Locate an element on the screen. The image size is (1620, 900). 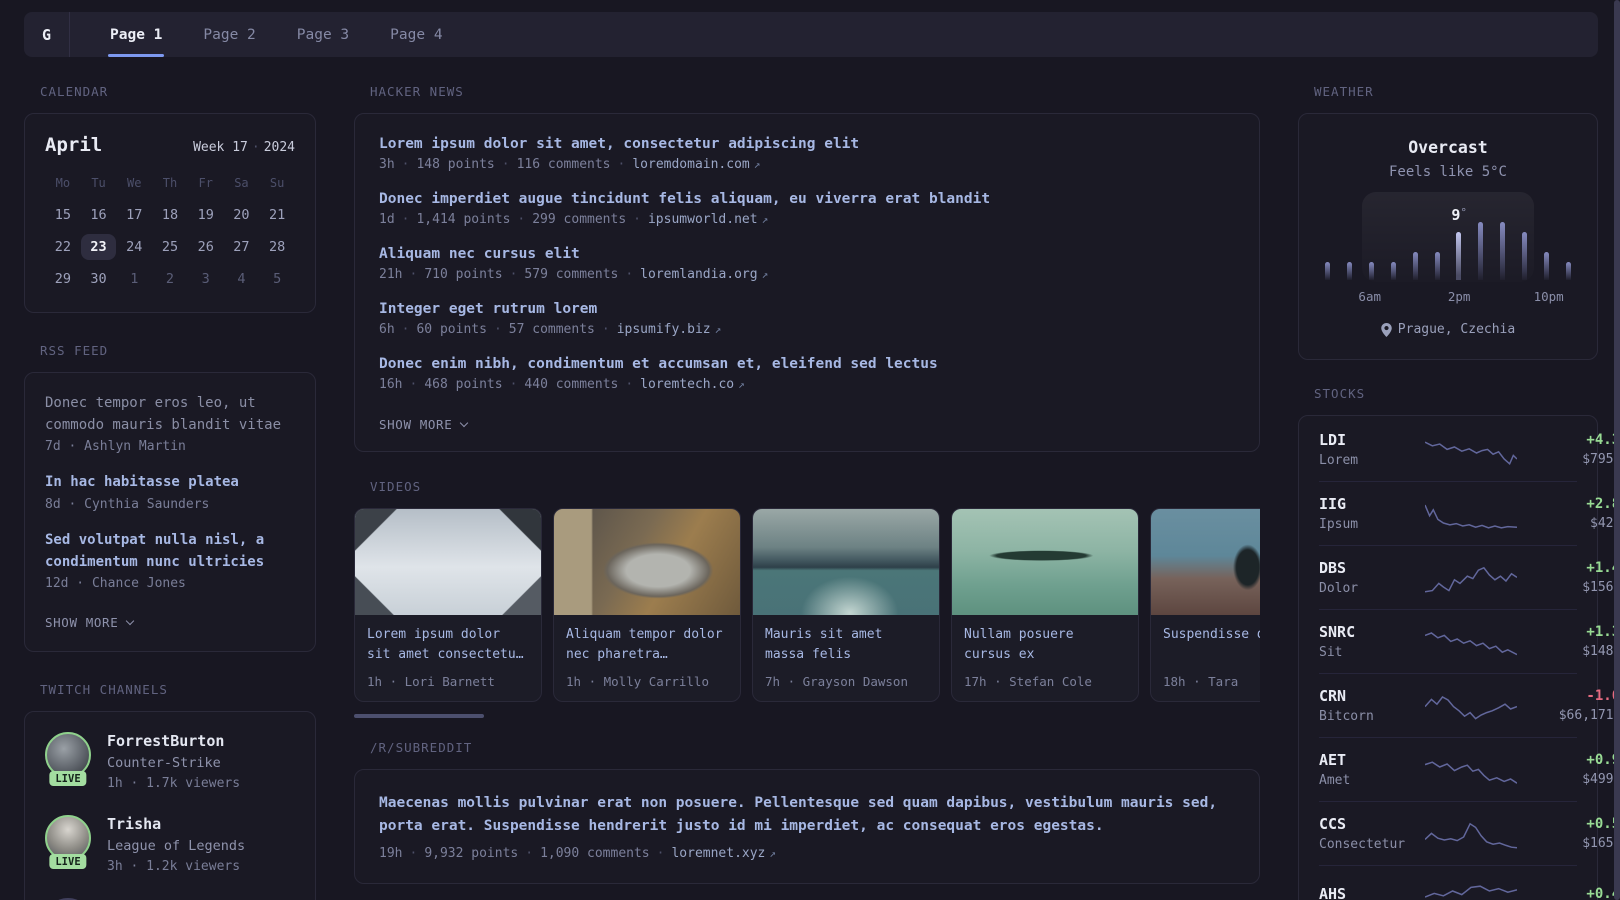
stock-row: CCS Consectetur +0.51% $165.84 is located at coordinates (1469, 833).